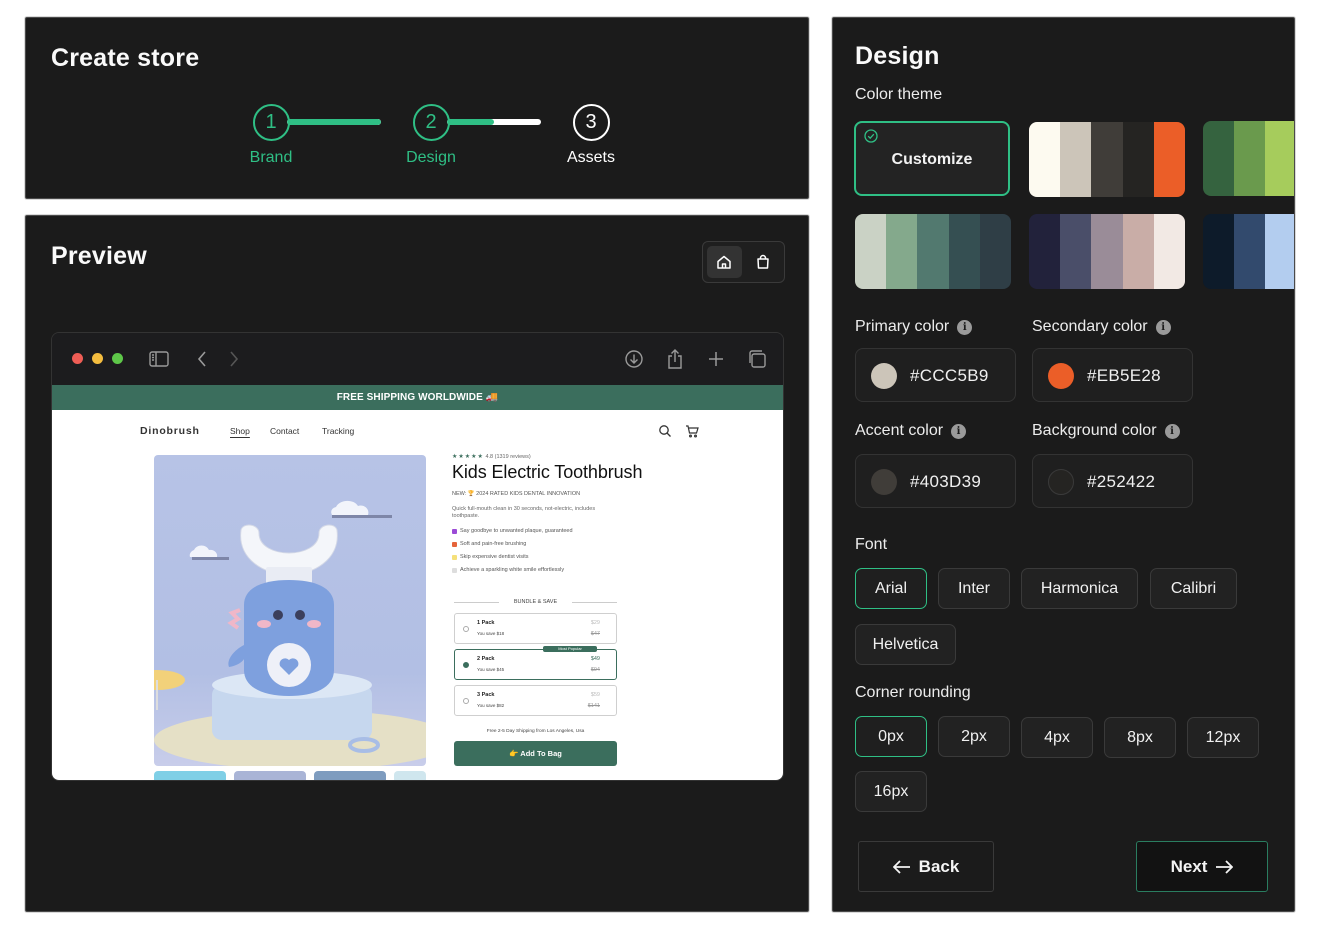  What do you see at coordinates (884, 482) in the screenshot?
I see `accent-color-swatch` at bounding box center [884, 482].